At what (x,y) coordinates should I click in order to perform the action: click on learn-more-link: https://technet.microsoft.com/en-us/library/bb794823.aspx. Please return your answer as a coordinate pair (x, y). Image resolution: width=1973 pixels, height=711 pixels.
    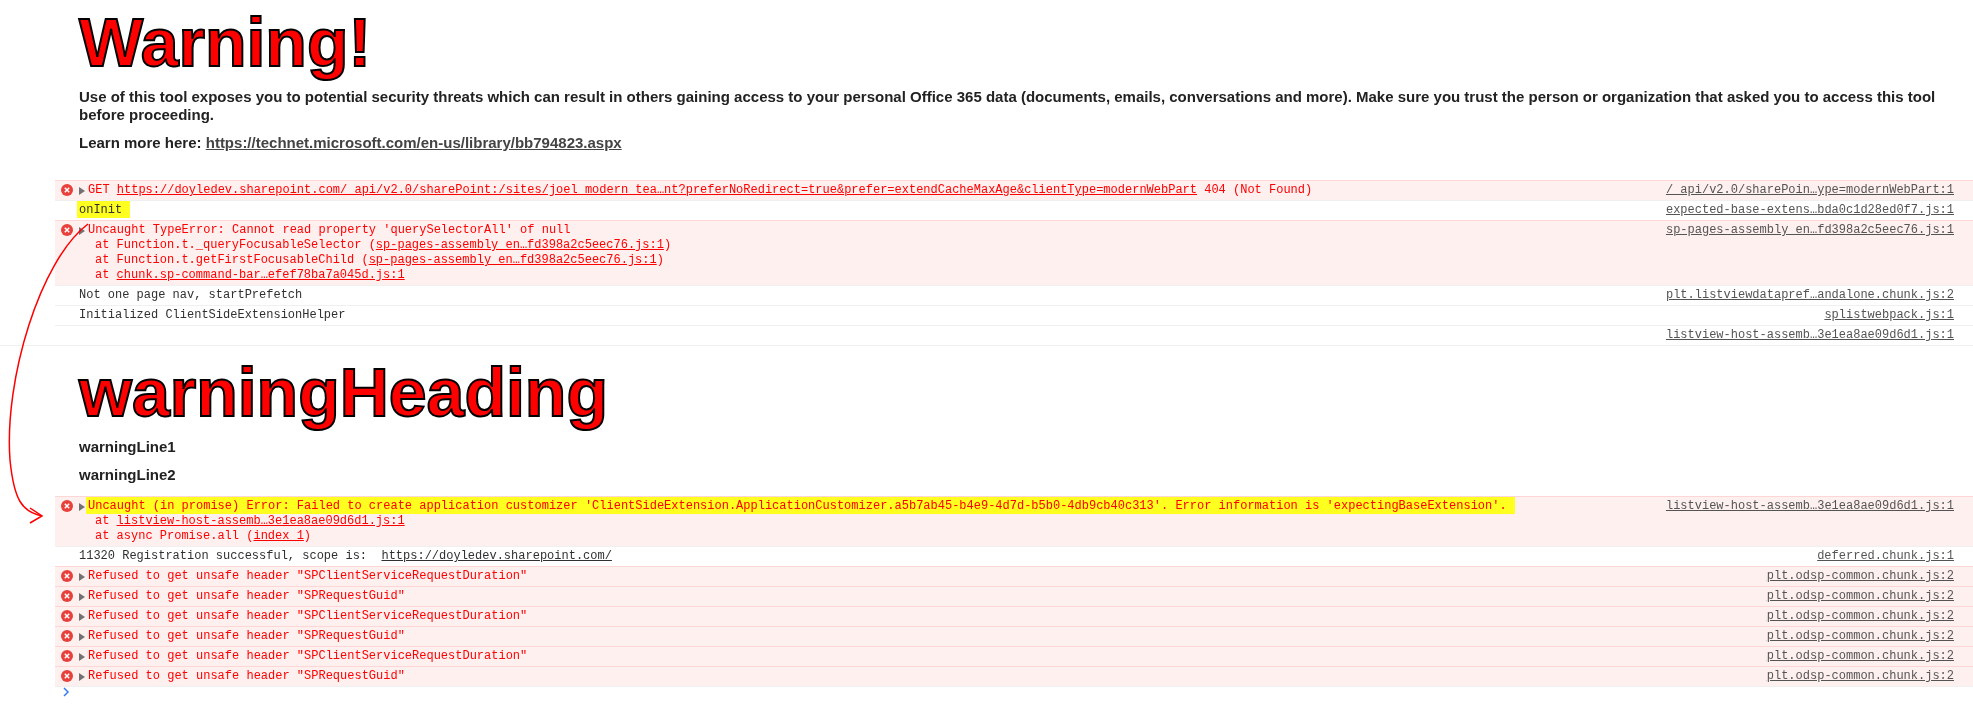
    Looking at the image, I should click on (413, 142).